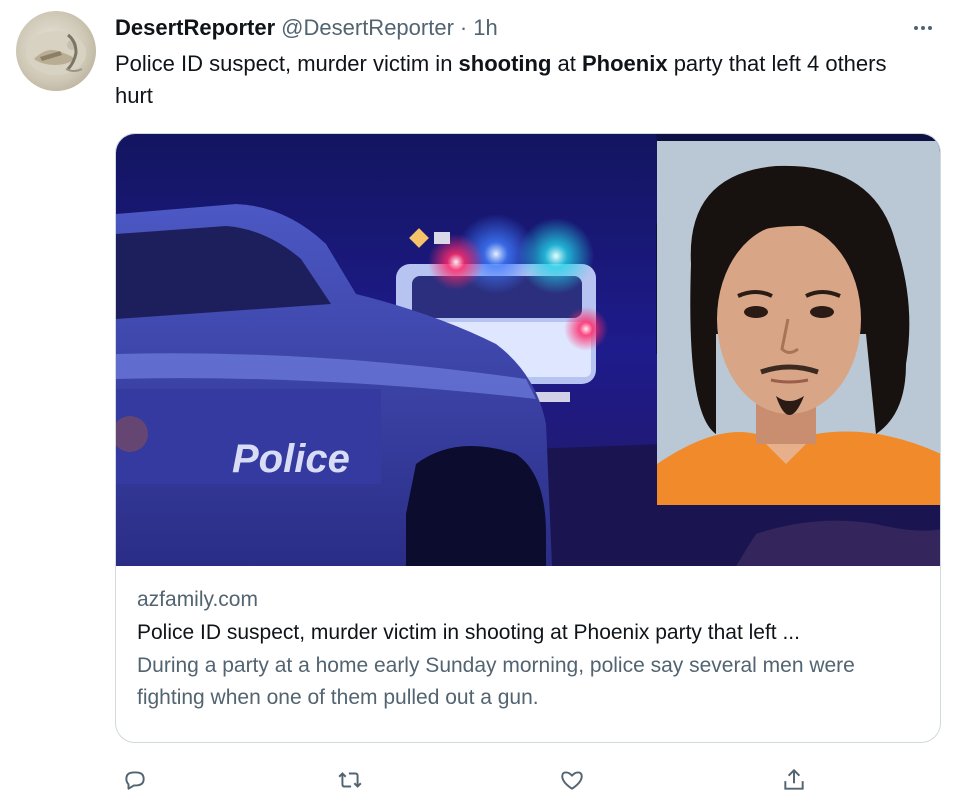 Image resolution: width=960 pixels, height=807 pixels. I want to click on tweet-header: DesertReporter @DesertReporter · 1h, so click(306, 28).